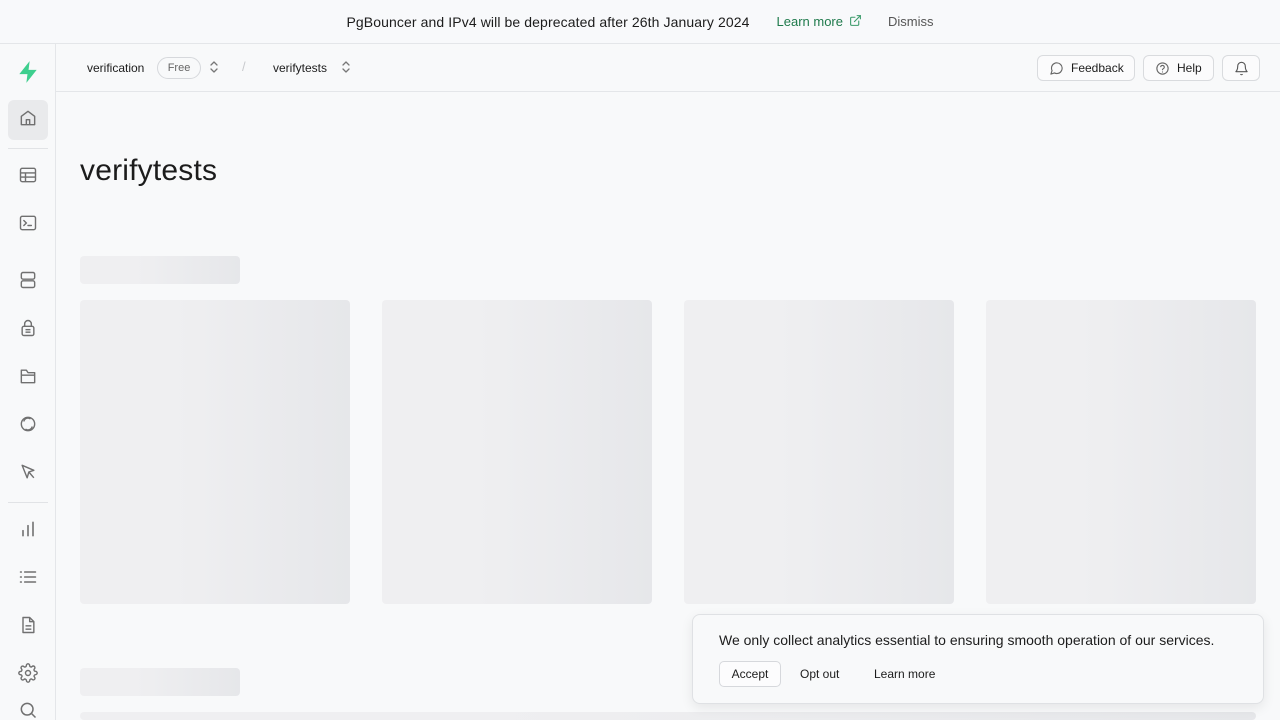  I want to click on home-icon, so click(28, 120).